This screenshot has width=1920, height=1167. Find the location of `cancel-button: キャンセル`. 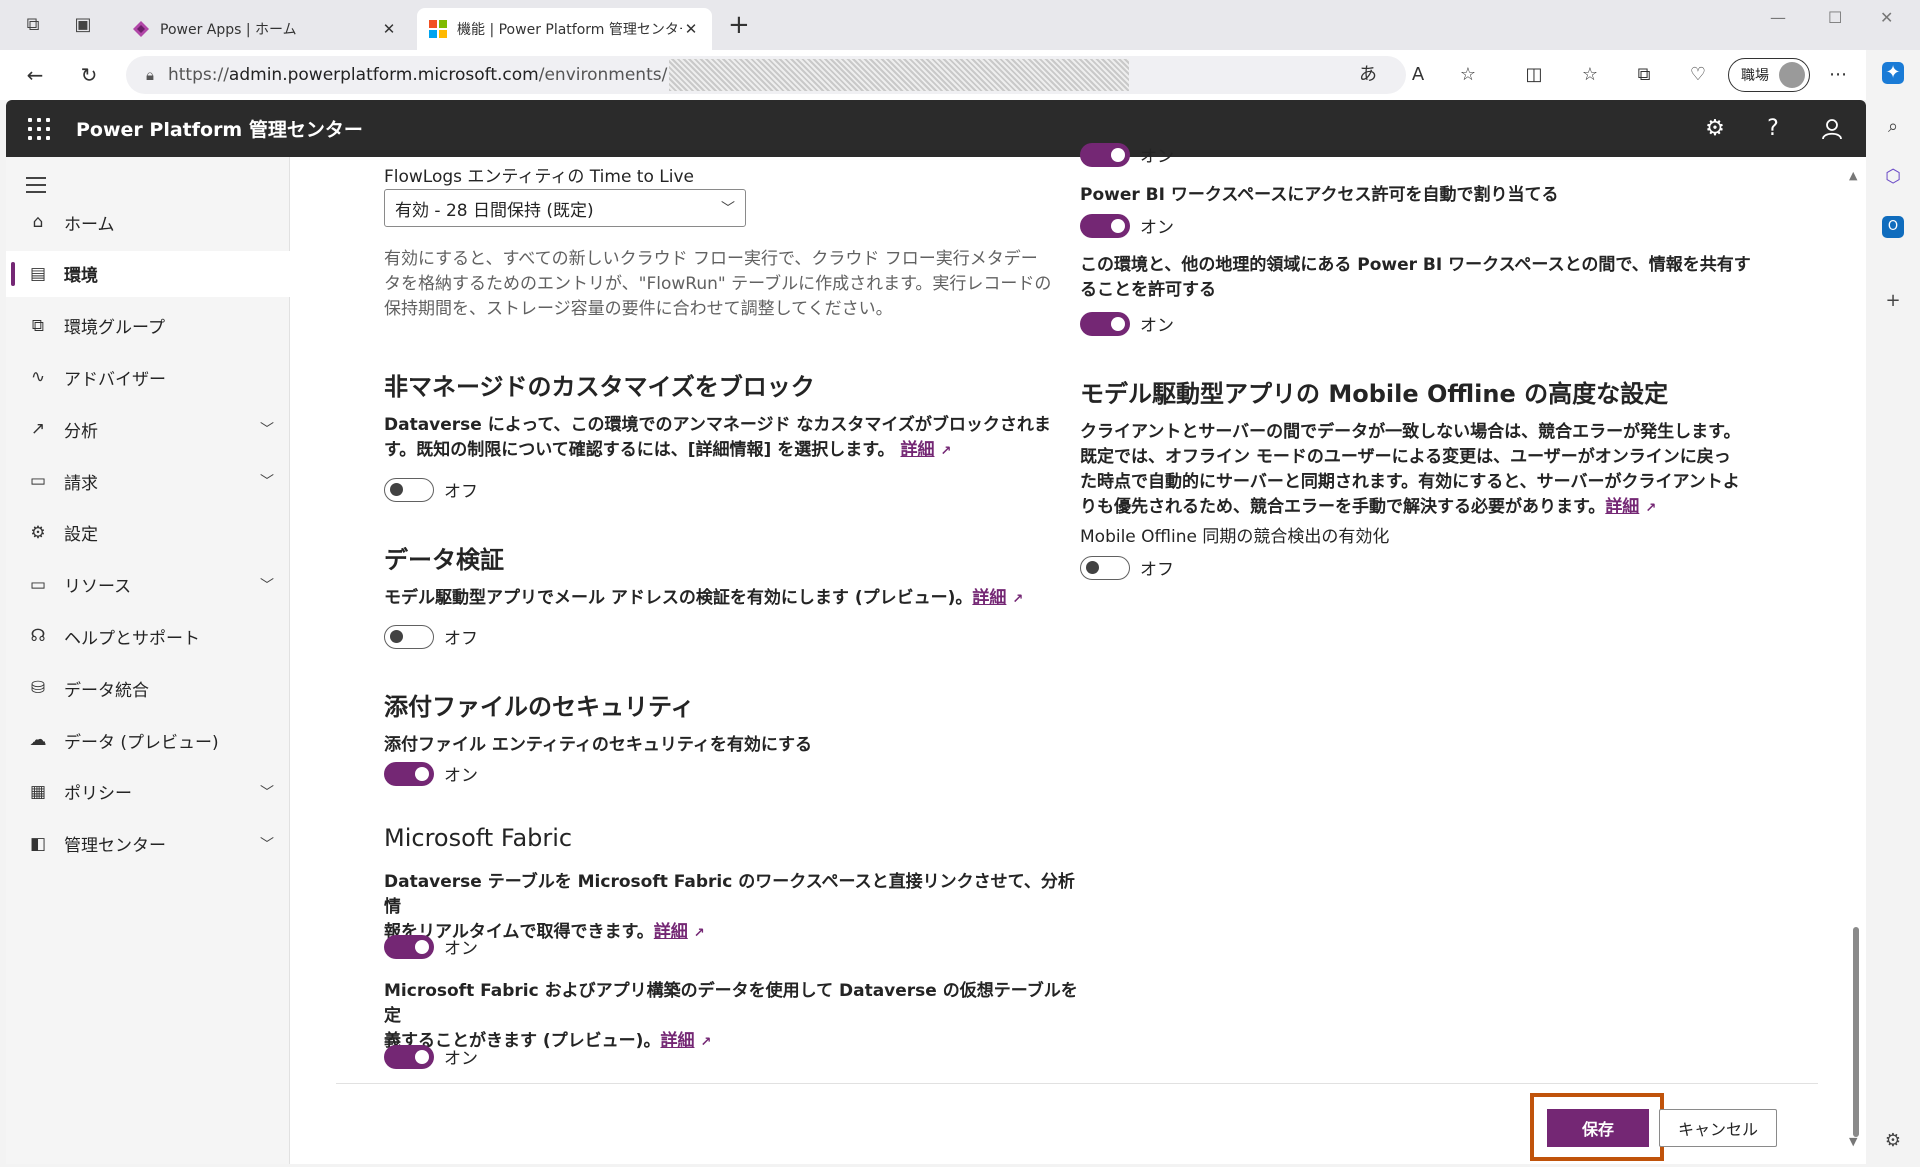

cancel-button: キャンセル is located at coordinates (1718, 1128).